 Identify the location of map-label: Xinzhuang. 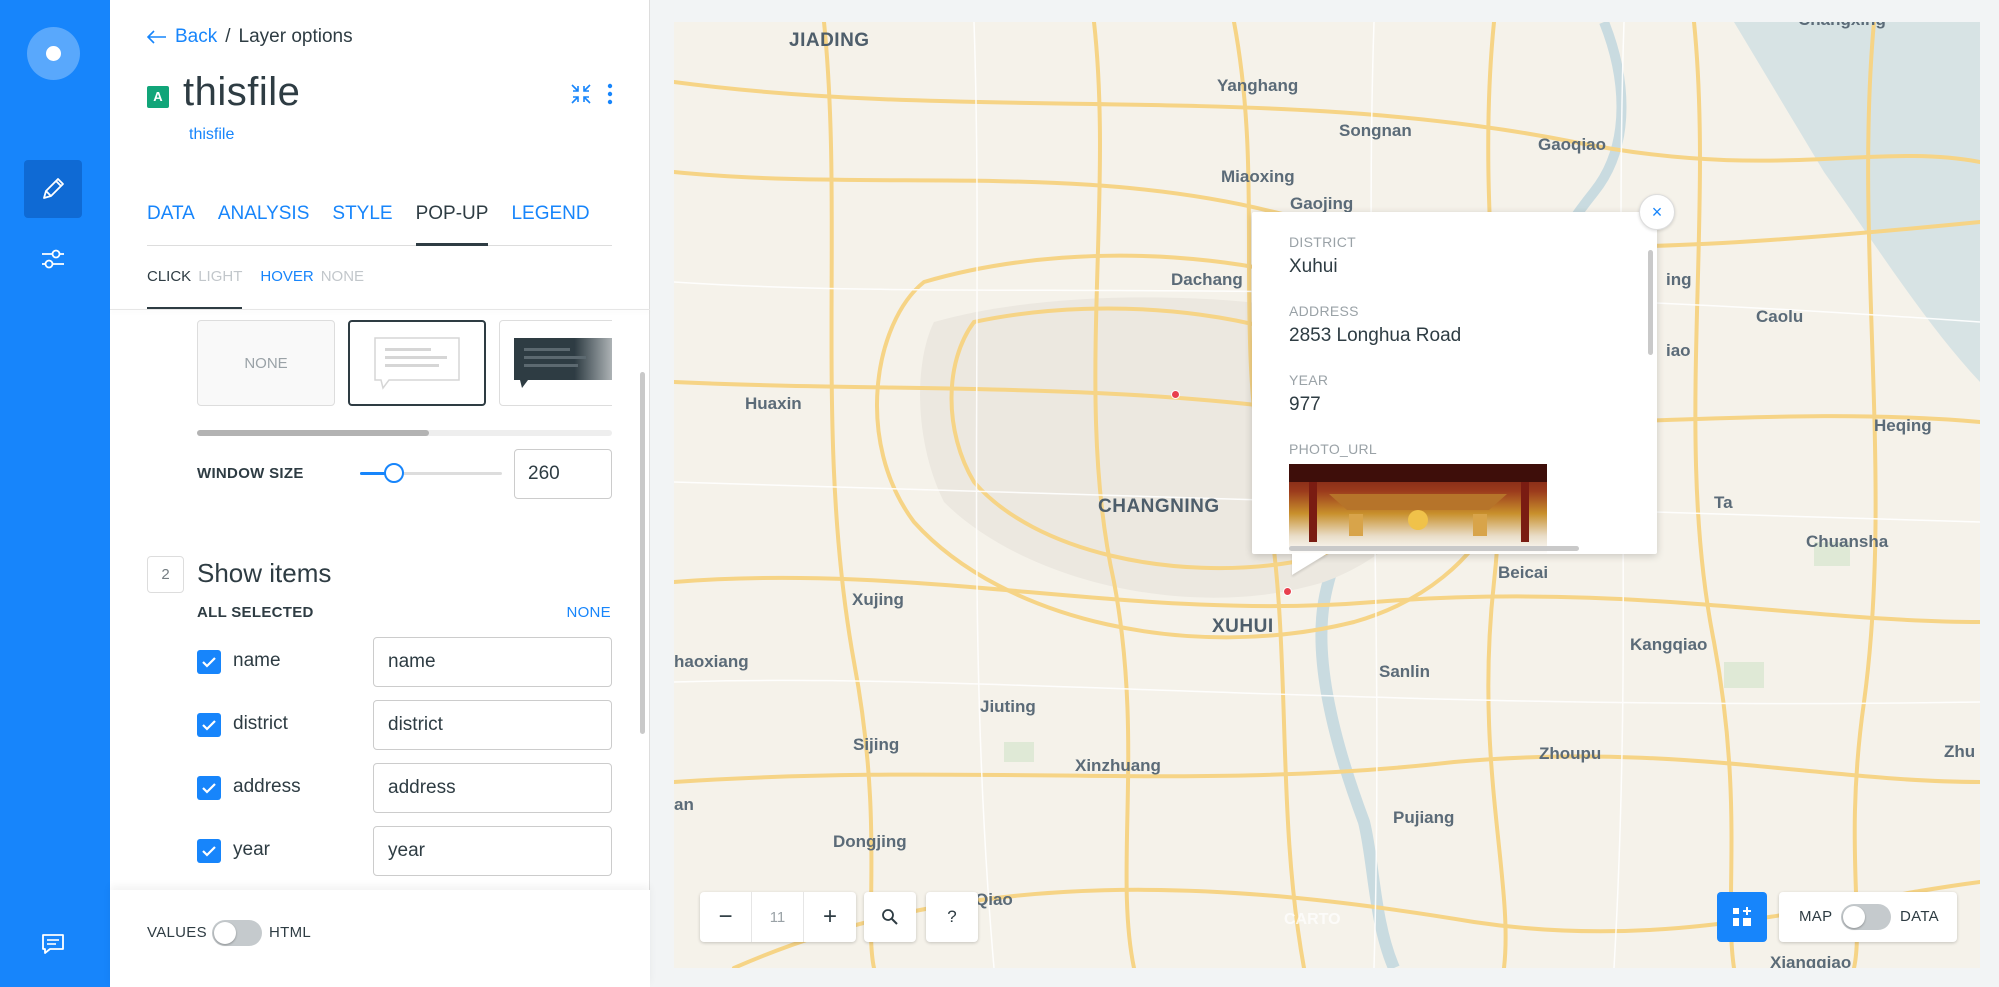
(1118, 765).